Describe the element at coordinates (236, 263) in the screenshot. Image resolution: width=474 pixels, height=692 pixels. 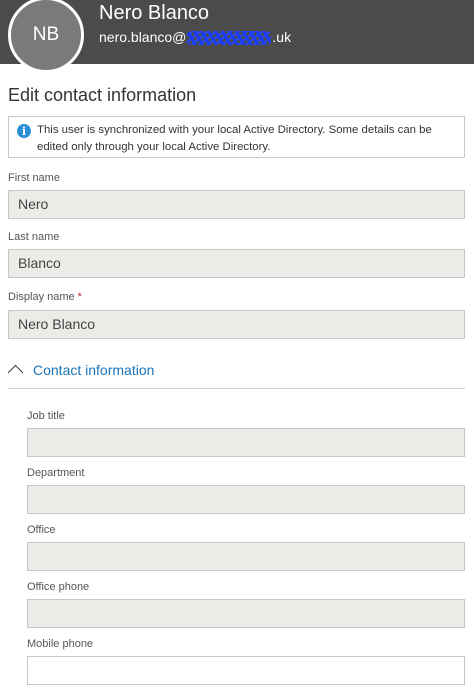
I see `last-name-field: Blanco` at that location.